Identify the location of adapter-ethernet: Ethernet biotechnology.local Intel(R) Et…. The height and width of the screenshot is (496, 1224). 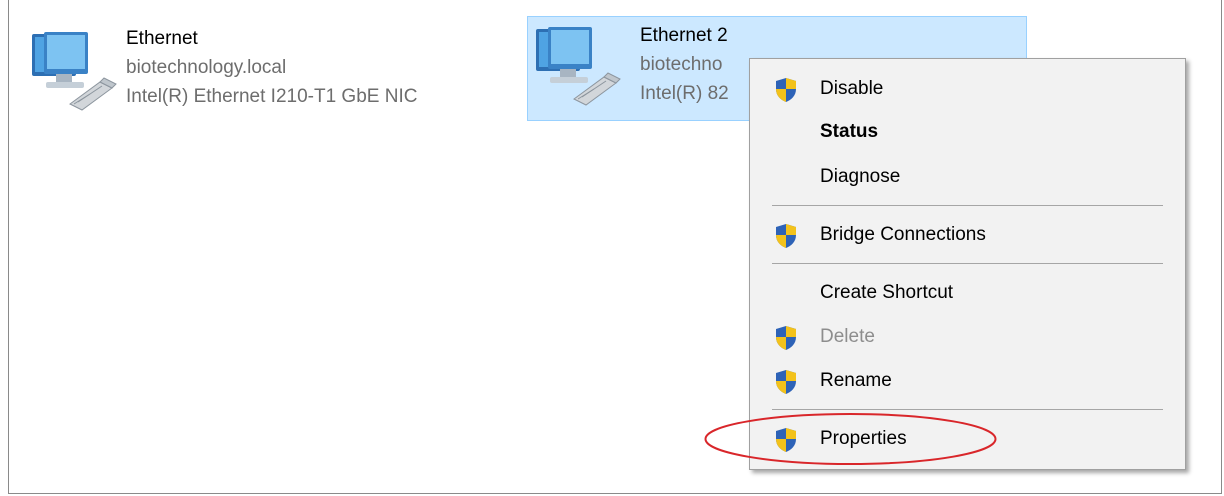
(260, 65).